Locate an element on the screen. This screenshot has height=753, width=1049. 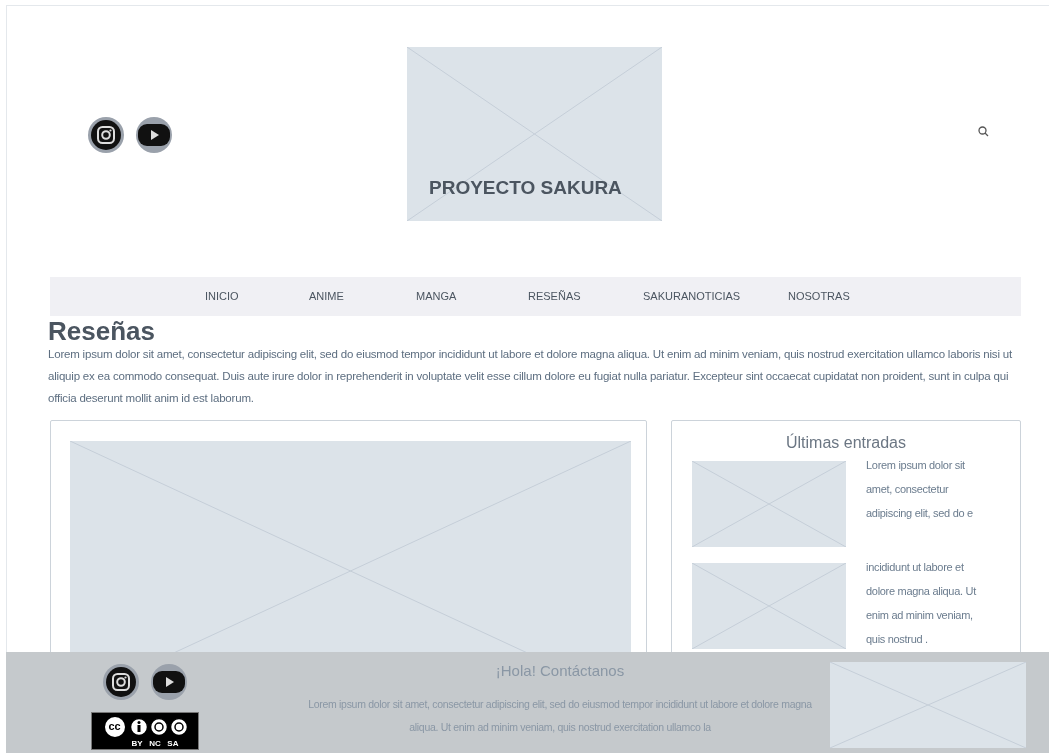
license-terms: BY NC SA is located at coordinates (154, 743).